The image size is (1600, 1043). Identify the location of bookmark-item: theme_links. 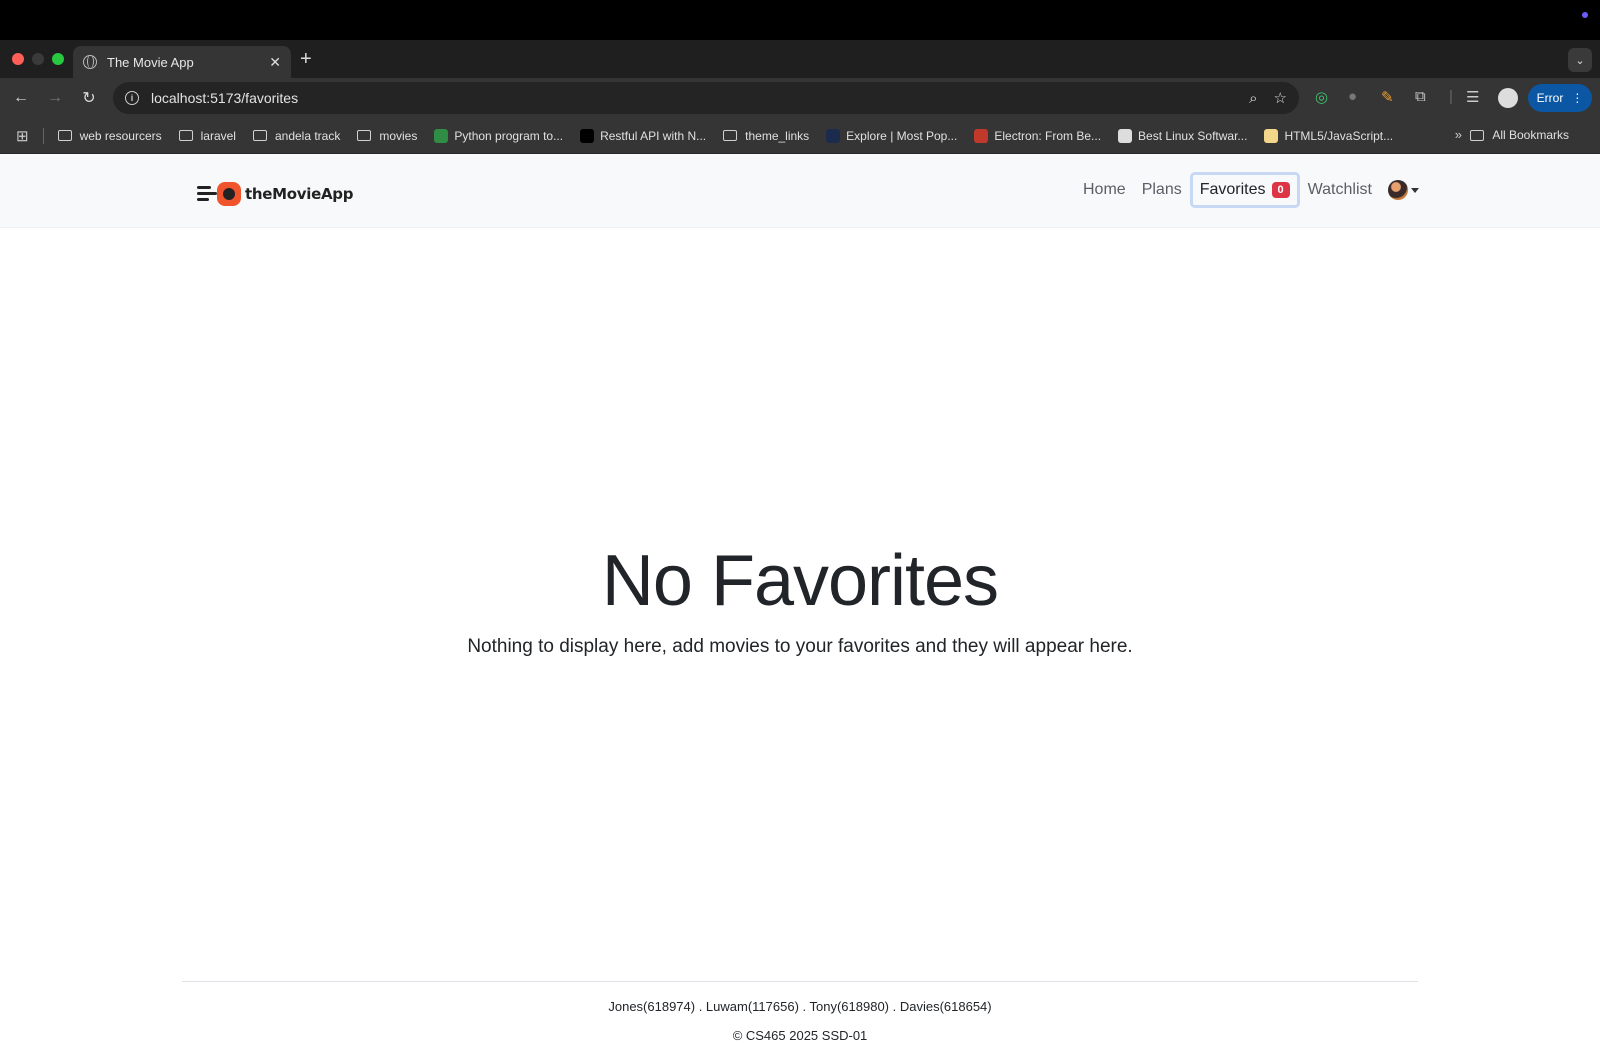
(766, 136).